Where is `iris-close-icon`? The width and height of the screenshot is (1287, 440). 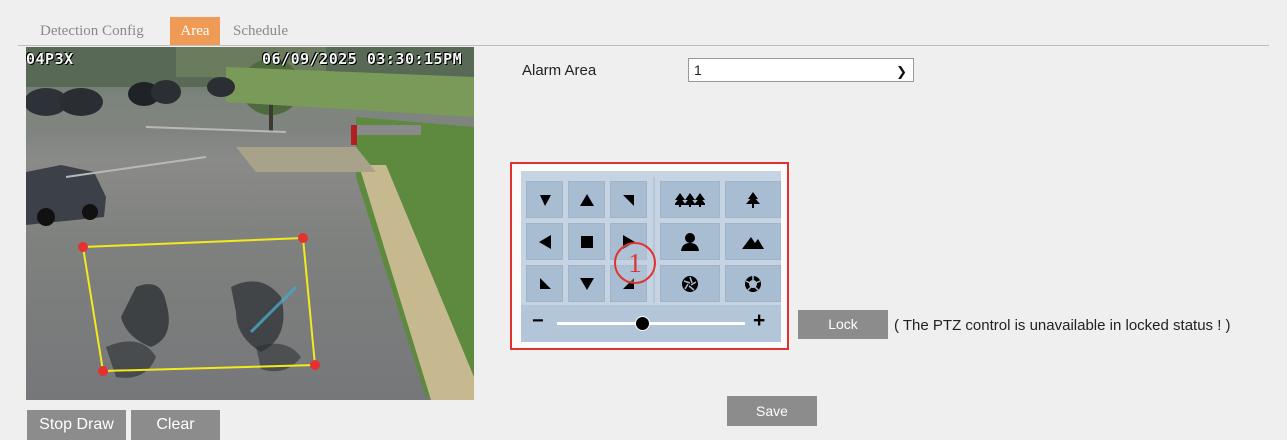 iris-close-icon is located at coordinates (690, 283).